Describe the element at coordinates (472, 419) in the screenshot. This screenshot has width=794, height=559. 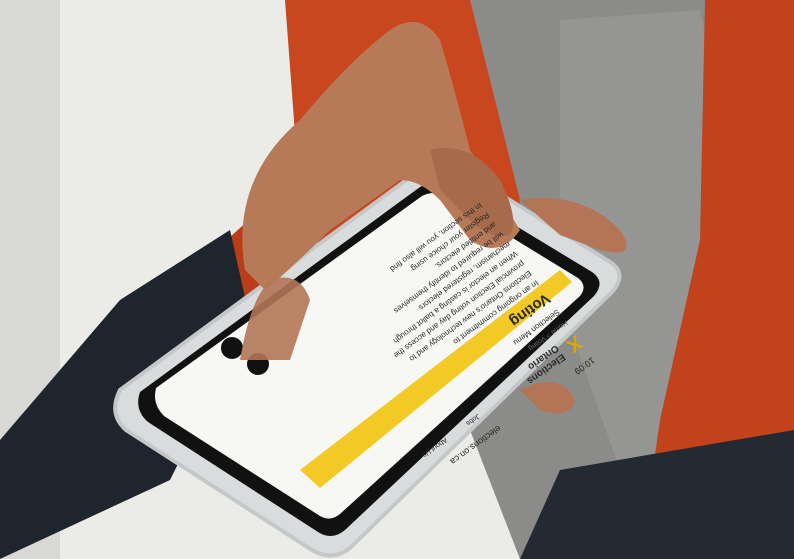
I see `nav-jobs: Jobs` at that location.